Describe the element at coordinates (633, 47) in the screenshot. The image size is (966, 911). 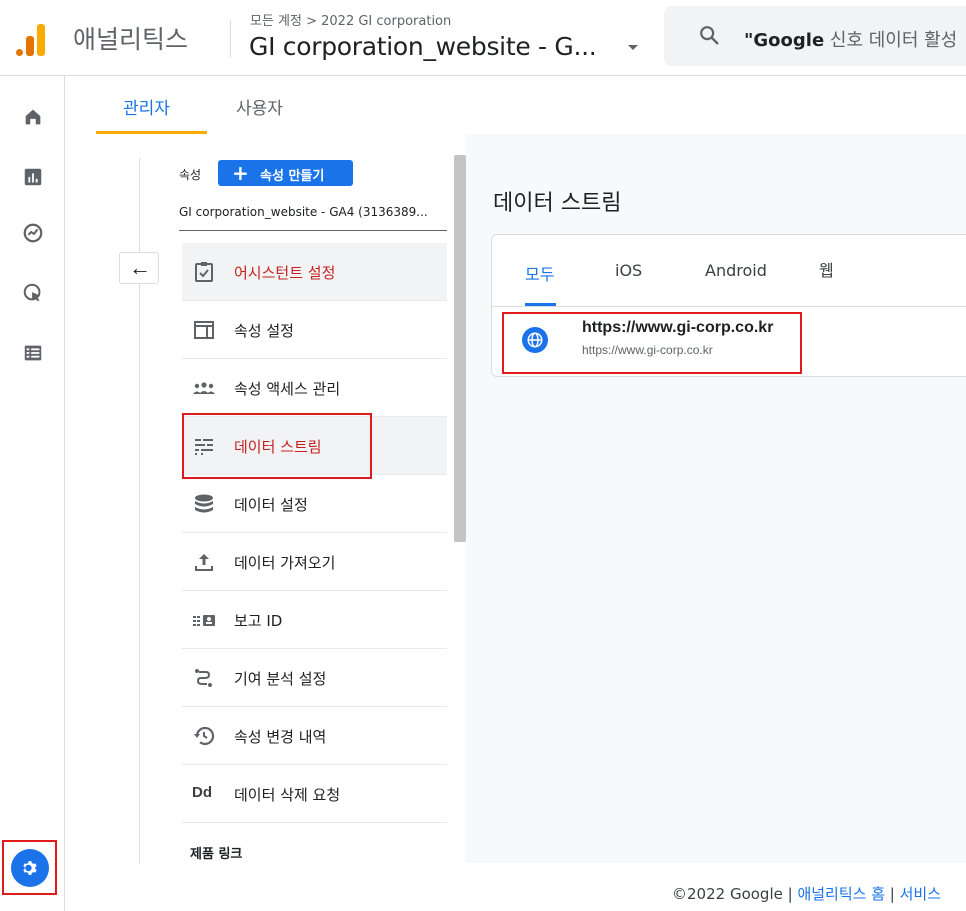
I see `chevron-down-icon` at that location.